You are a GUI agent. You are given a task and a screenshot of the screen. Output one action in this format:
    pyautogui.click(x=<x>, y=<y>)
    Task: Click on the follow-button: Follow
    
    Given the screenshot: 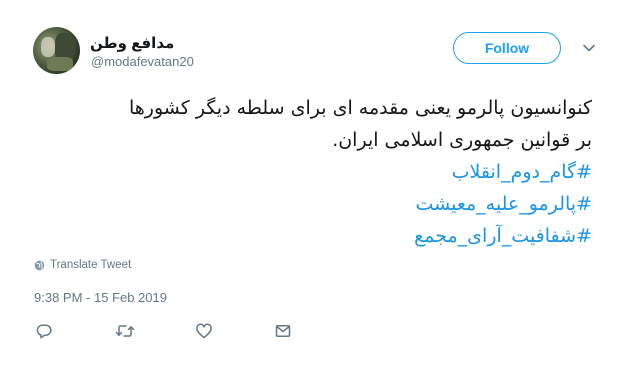 What is the action you would take?
    pyautogui.click(x=507, y=48)
    